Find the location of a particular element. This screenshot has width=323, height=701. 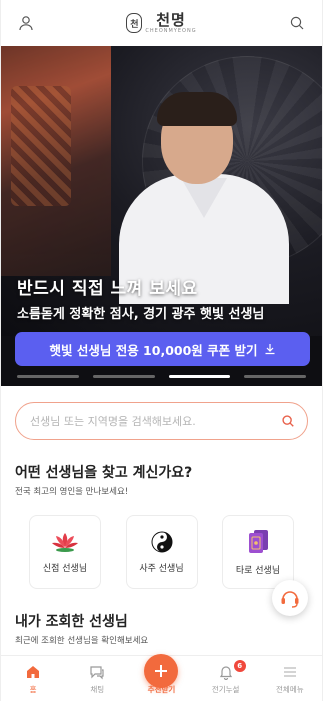

search-bar is located at coordinates (161, 421).